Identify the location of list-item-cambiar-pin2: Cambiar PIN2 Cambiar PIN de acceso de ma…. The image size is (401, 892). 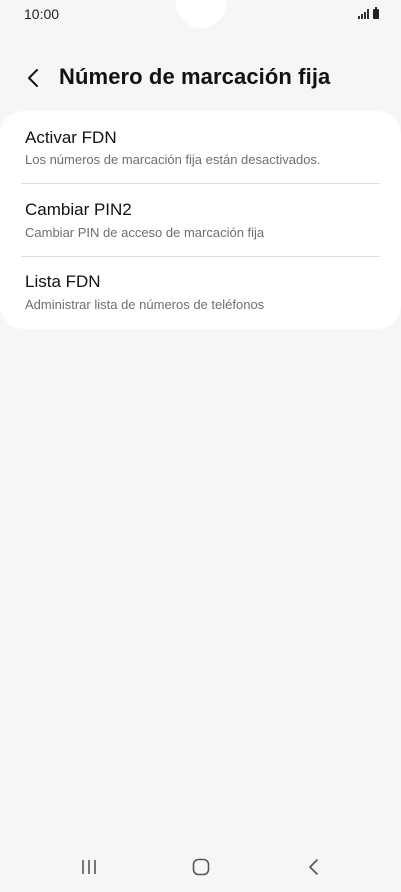
(200, 220).